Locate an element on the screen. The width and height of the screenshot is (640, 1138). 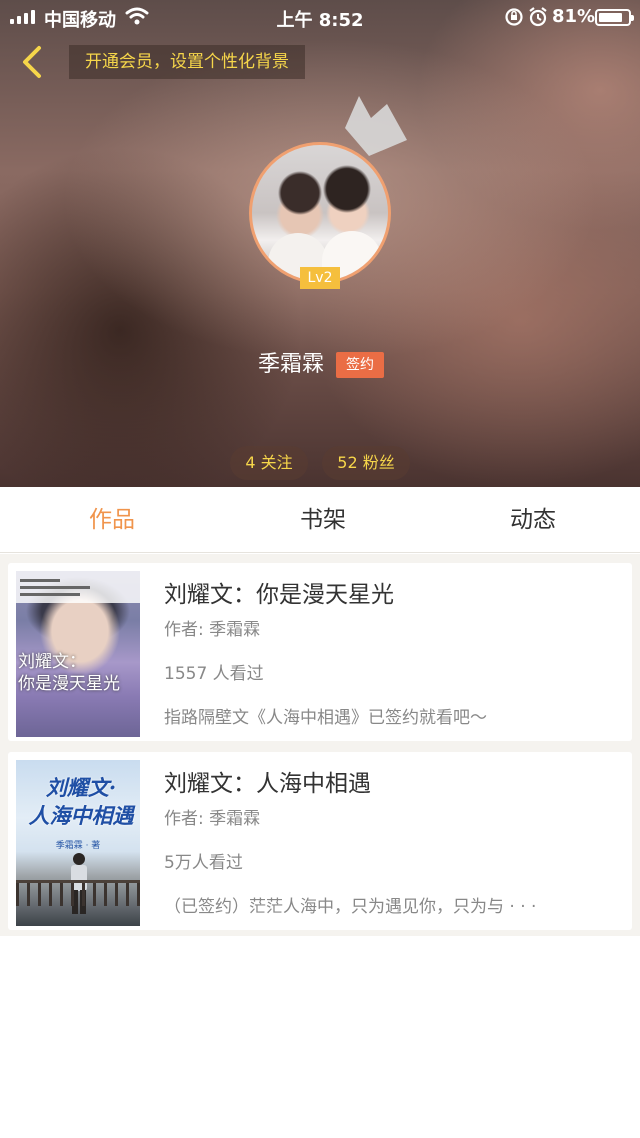
book-title: 刘耀文：人海中相遇 is located at coordinates (267, 784).